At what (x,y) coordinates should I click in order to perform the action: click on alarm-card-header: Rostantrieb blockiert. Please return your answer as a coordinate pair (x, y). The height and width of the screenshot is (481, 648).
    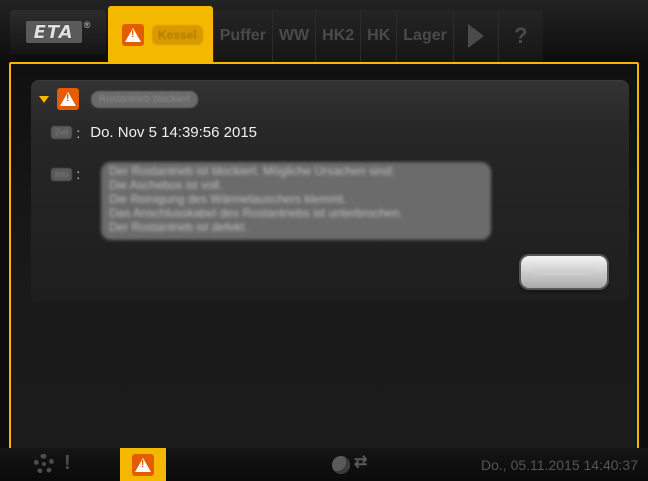
    Looking at the image, I should click on (119, 99).